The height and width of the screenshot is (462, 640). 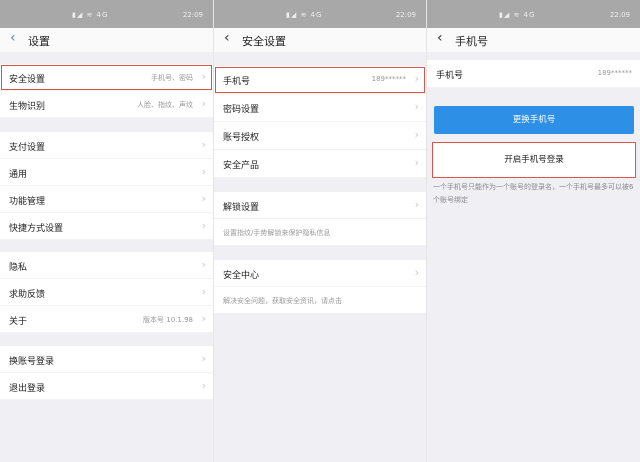 I want to click on row-authorization: 账号授权 ›, so click(x=320, y=136).